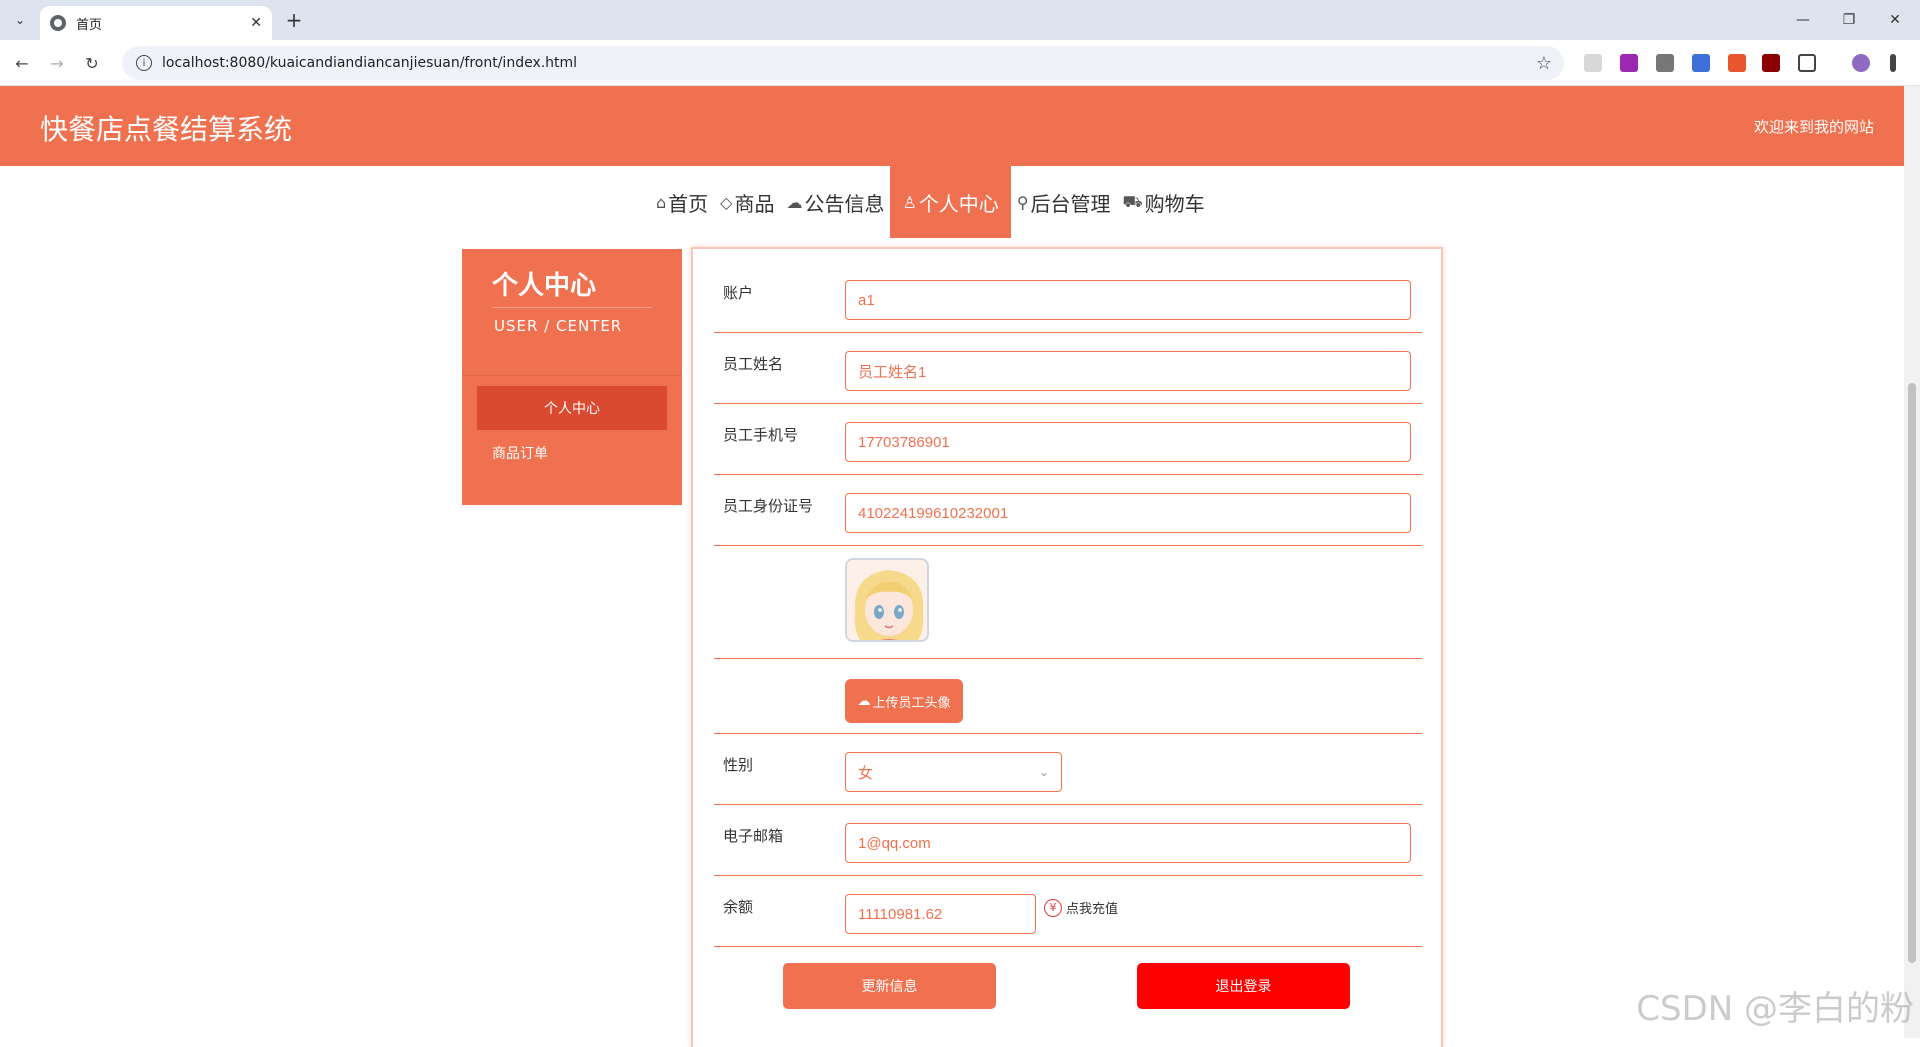  What do you see at coordinates (1023, 202) in the screenshot?
I see `link-icon: ⚲` at bounding box center [1023, 202].